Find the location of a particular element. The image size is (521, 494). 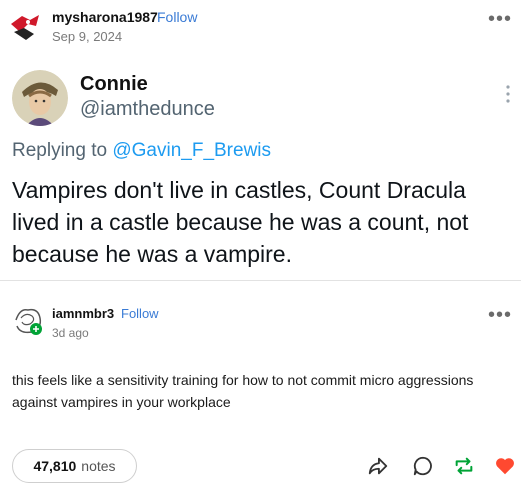

reply-avatar is located at coordinates (28, 320).